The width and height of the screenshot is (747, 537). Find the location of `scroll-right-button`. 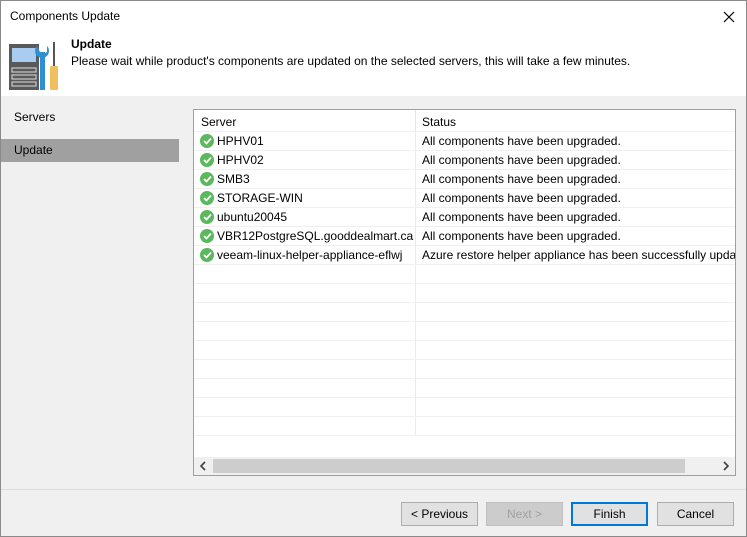

scroll-right-button is located at coordinates (726, 466).